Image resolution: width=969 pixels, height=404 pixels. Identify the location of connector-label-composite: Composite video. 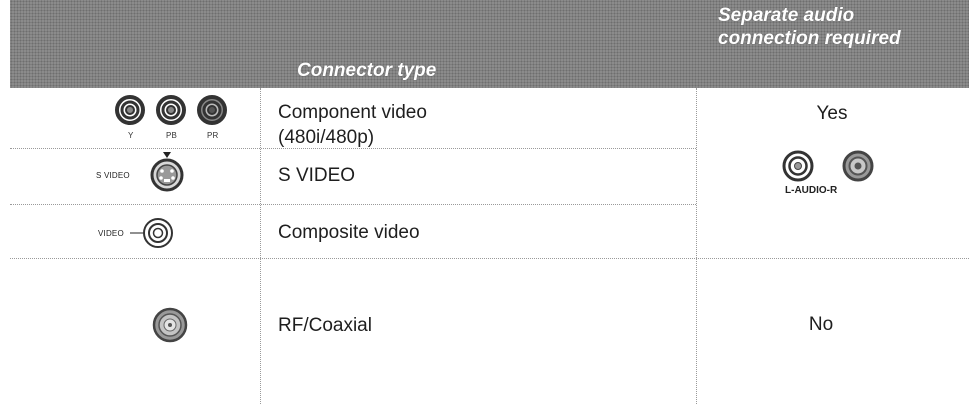
(349, 232).